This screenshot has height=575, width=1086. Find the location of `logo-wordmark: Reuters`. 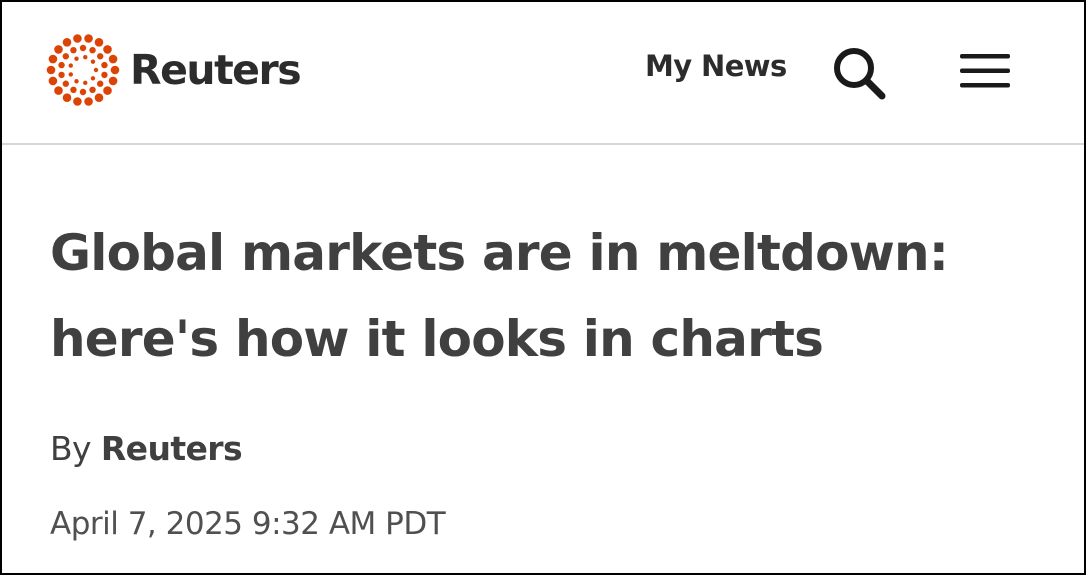

logo-wordmark: Reuters is located at coordinates (216, 70).